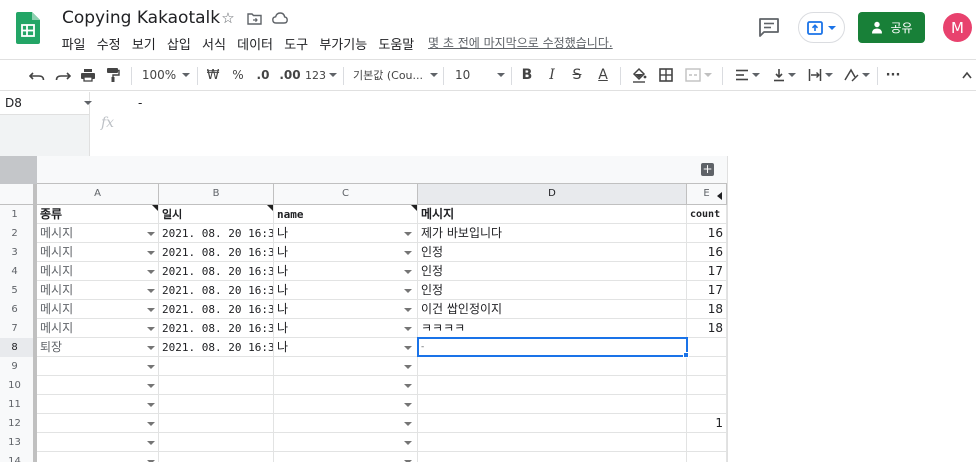  Describe the element at coordinates (18, 442) in the screenshot. I see `row-header: 13` at that location.